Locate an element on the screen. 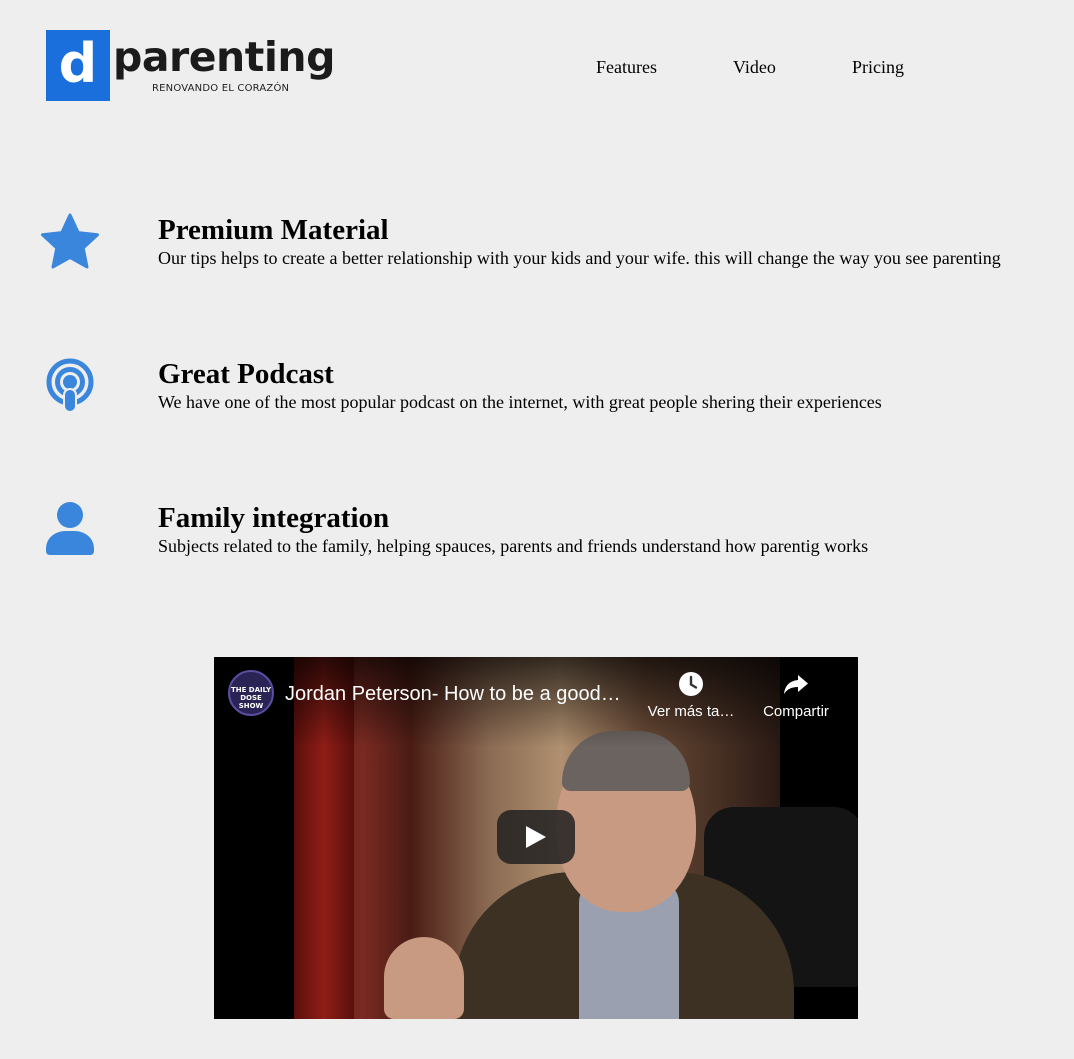  logo-wordmark: parenting is located at coordinates (224, 57).